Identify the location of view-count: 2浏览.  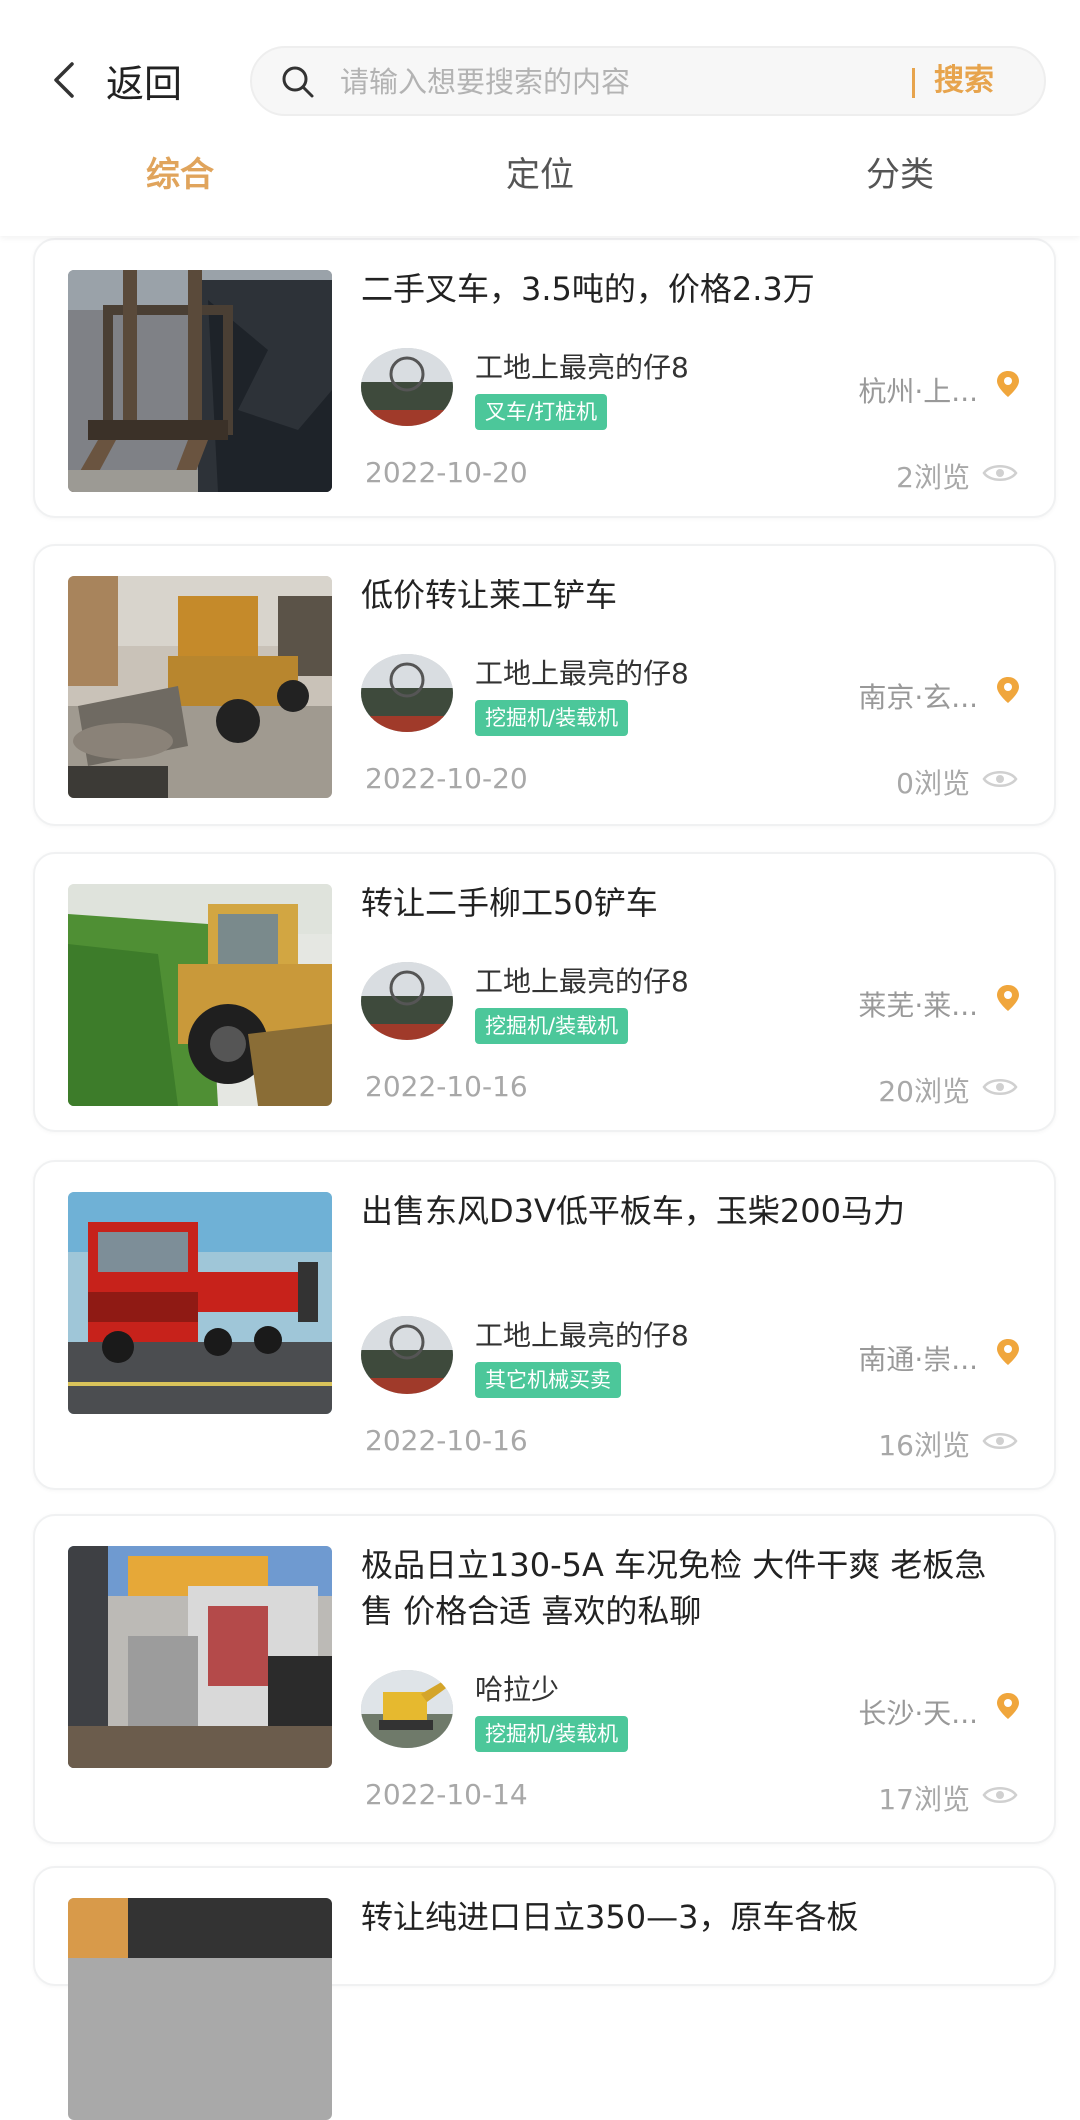
(933, 477).